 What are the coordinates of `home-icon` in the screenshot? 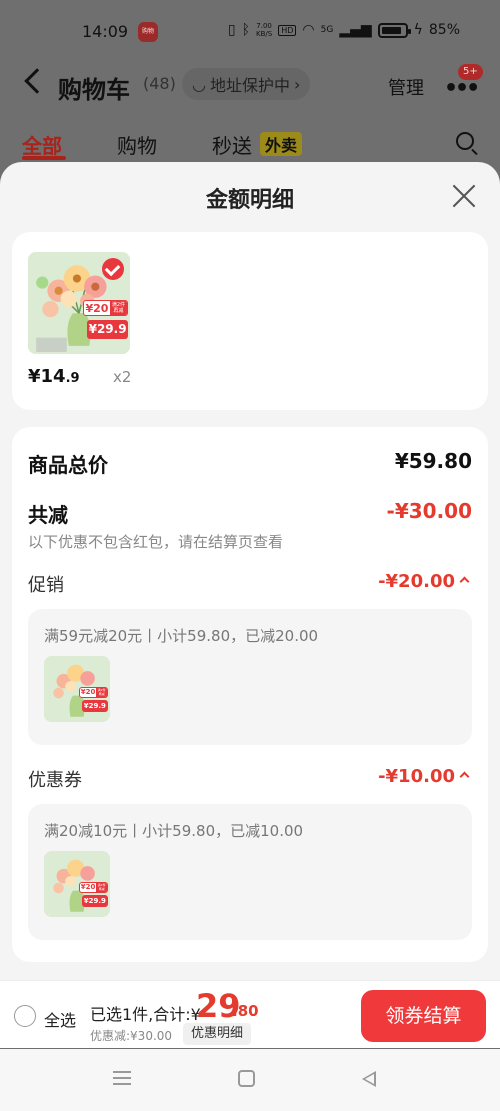 It's located at (246, 1078).